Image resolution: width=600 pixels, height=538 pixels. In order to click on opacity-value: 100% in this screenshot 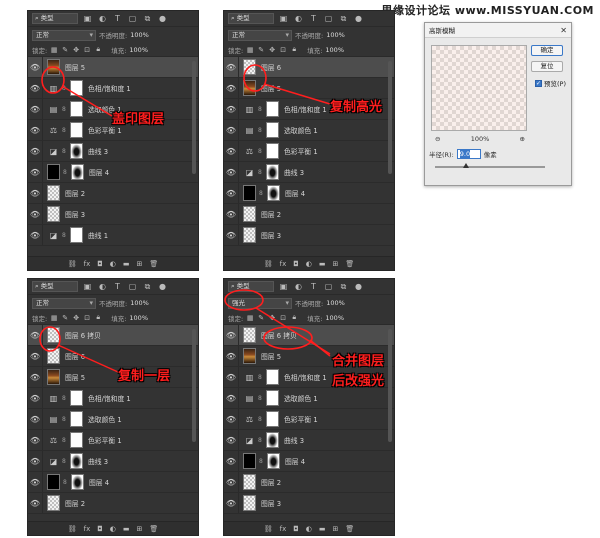, I will do `click(335, 303)`.